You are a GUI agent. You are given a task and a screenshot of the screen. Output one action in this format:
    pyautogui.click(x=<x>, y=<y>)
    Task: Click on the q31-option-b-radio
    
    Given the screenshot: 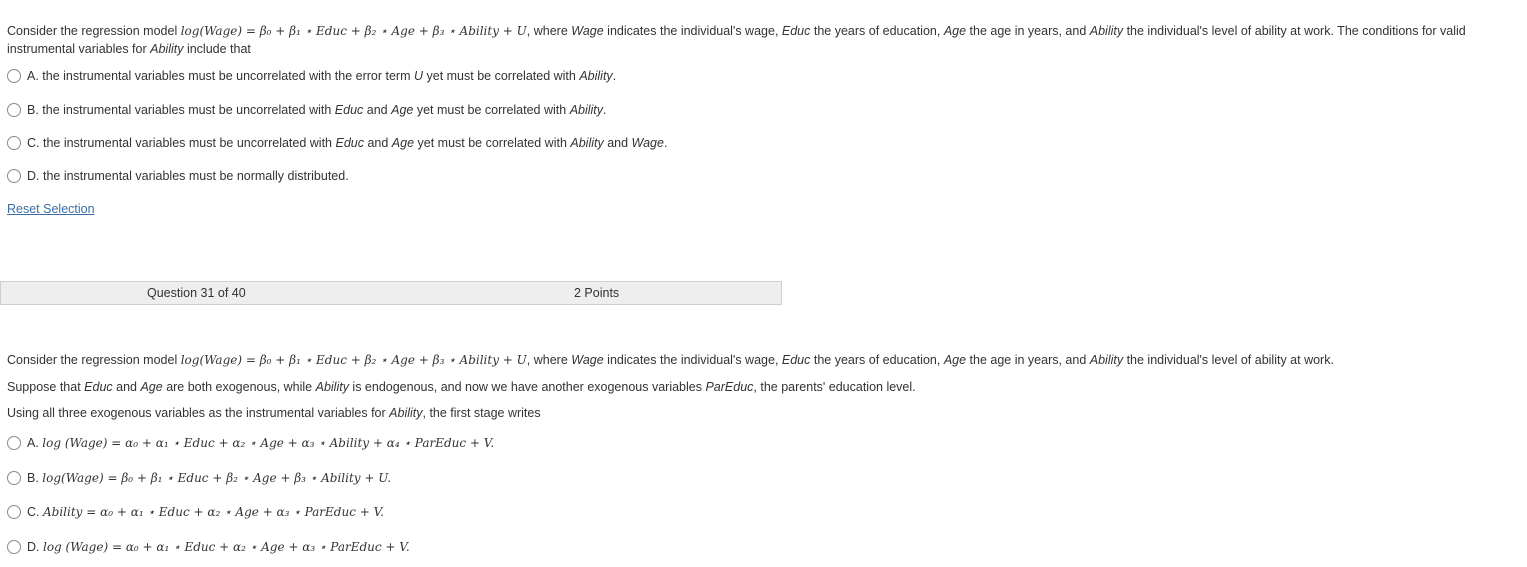 What is the action you would take?
    pyautogui.click(x=14, y=478)
    